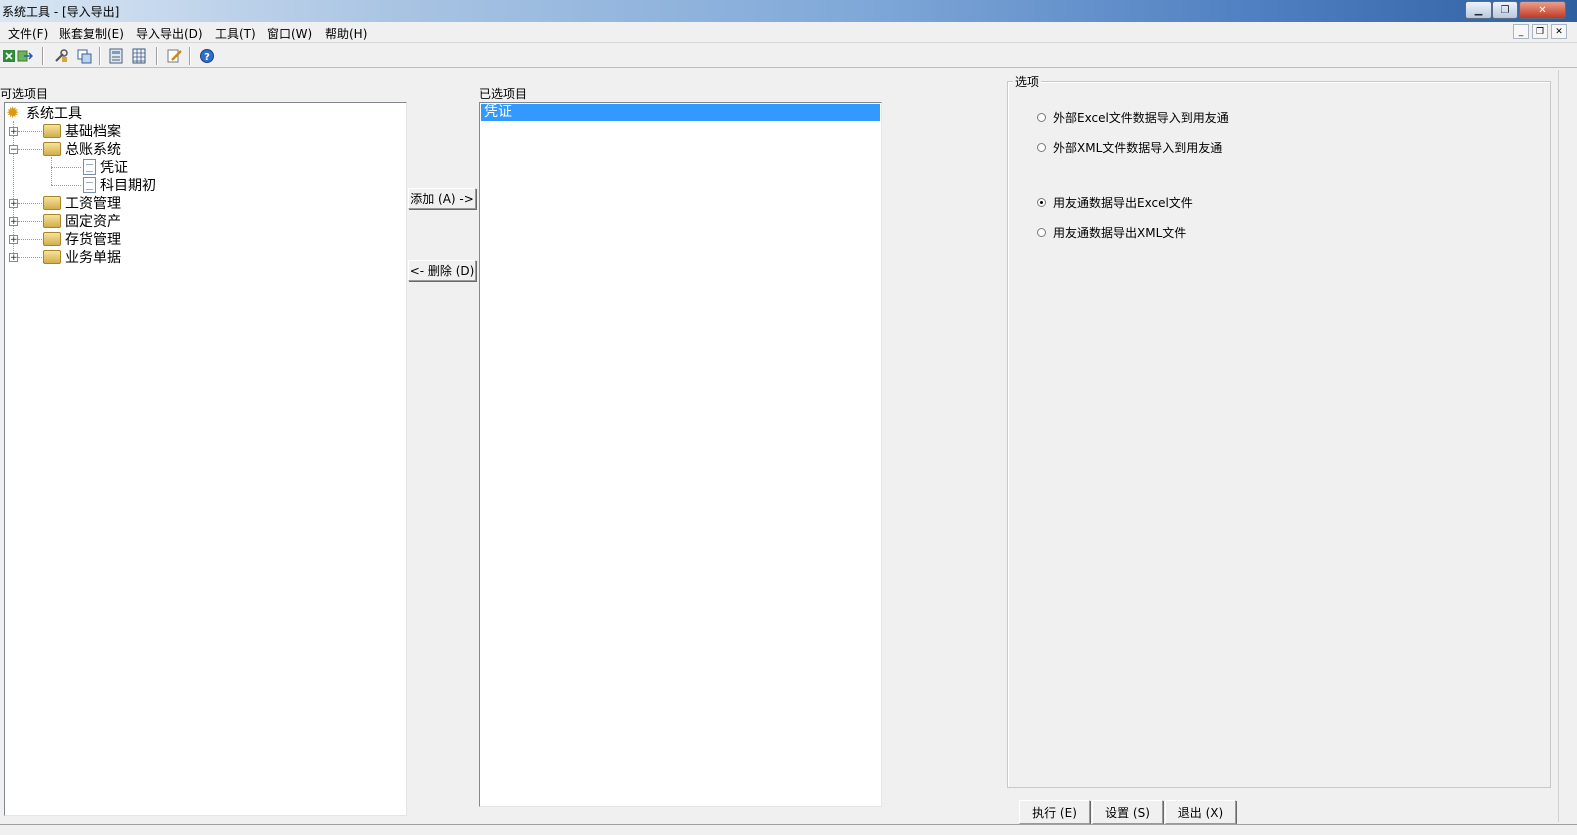 This screenshot has width=1577, height=835. What do you see at coordinates (1141, 118) in the screenshot?
I see `radio-label: 外部Excel文件数据导入到用友通` at bounding box center [1141, 118].